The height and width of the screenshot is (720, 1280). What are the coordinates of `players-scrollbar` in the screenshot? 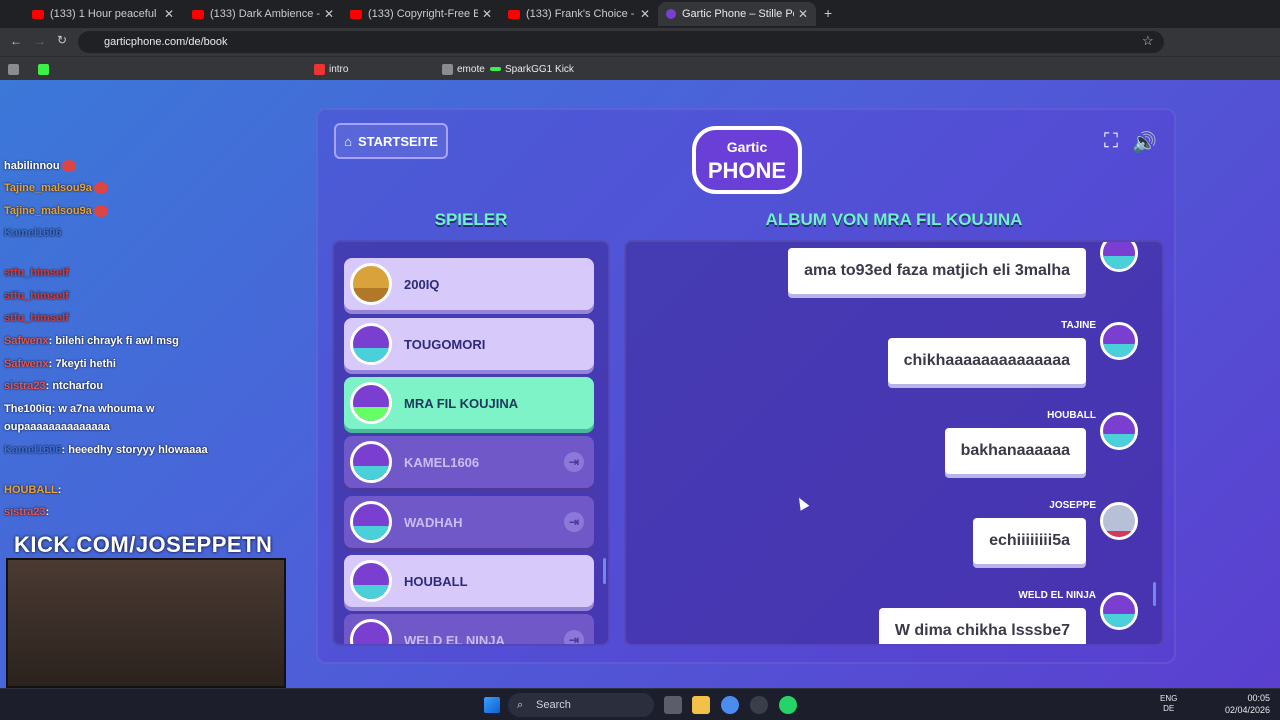 It's located at (604, 571).